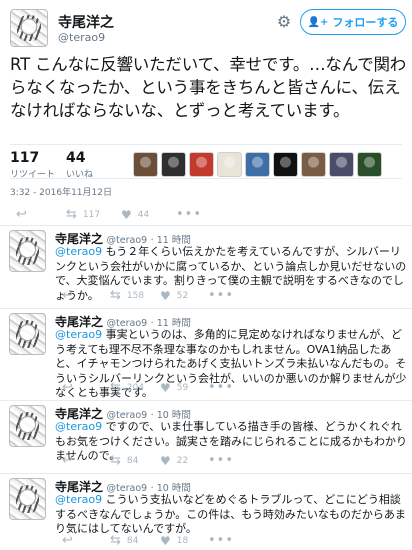 This screenshot has height=550, width=412. What do you see at coordinates (318, 22) in the screenshot?
I see `follow-user-icon: 👤+` at bounding box center [318, 22].